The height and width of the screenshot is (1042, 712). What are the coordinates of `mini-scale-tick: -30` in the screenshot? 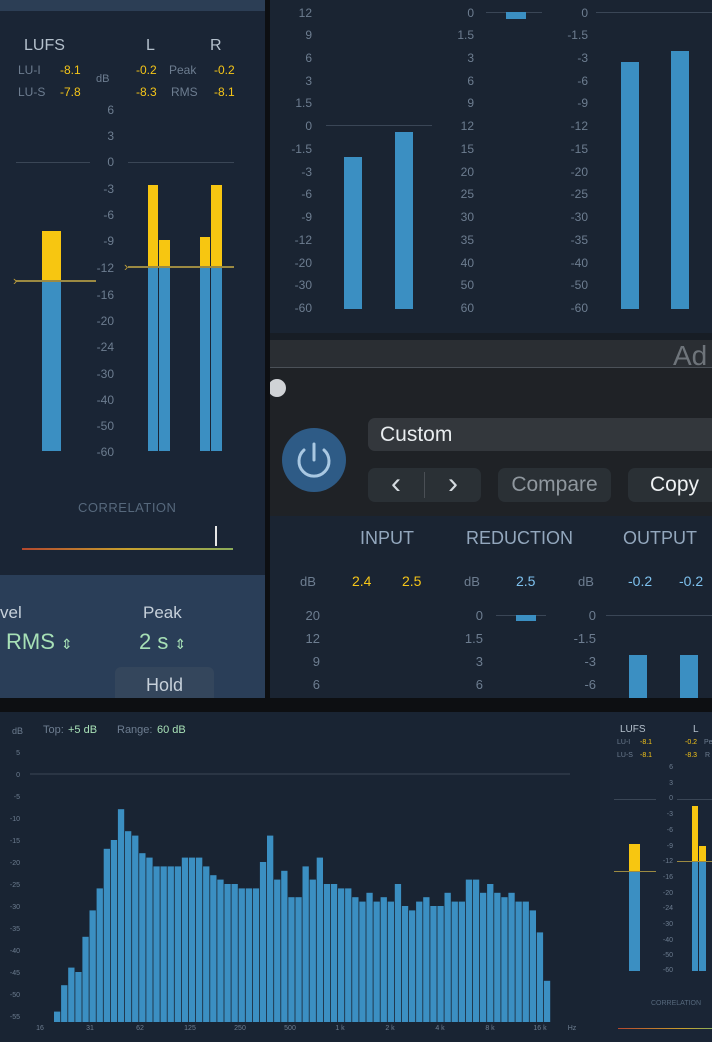 It's located at (667, 924).